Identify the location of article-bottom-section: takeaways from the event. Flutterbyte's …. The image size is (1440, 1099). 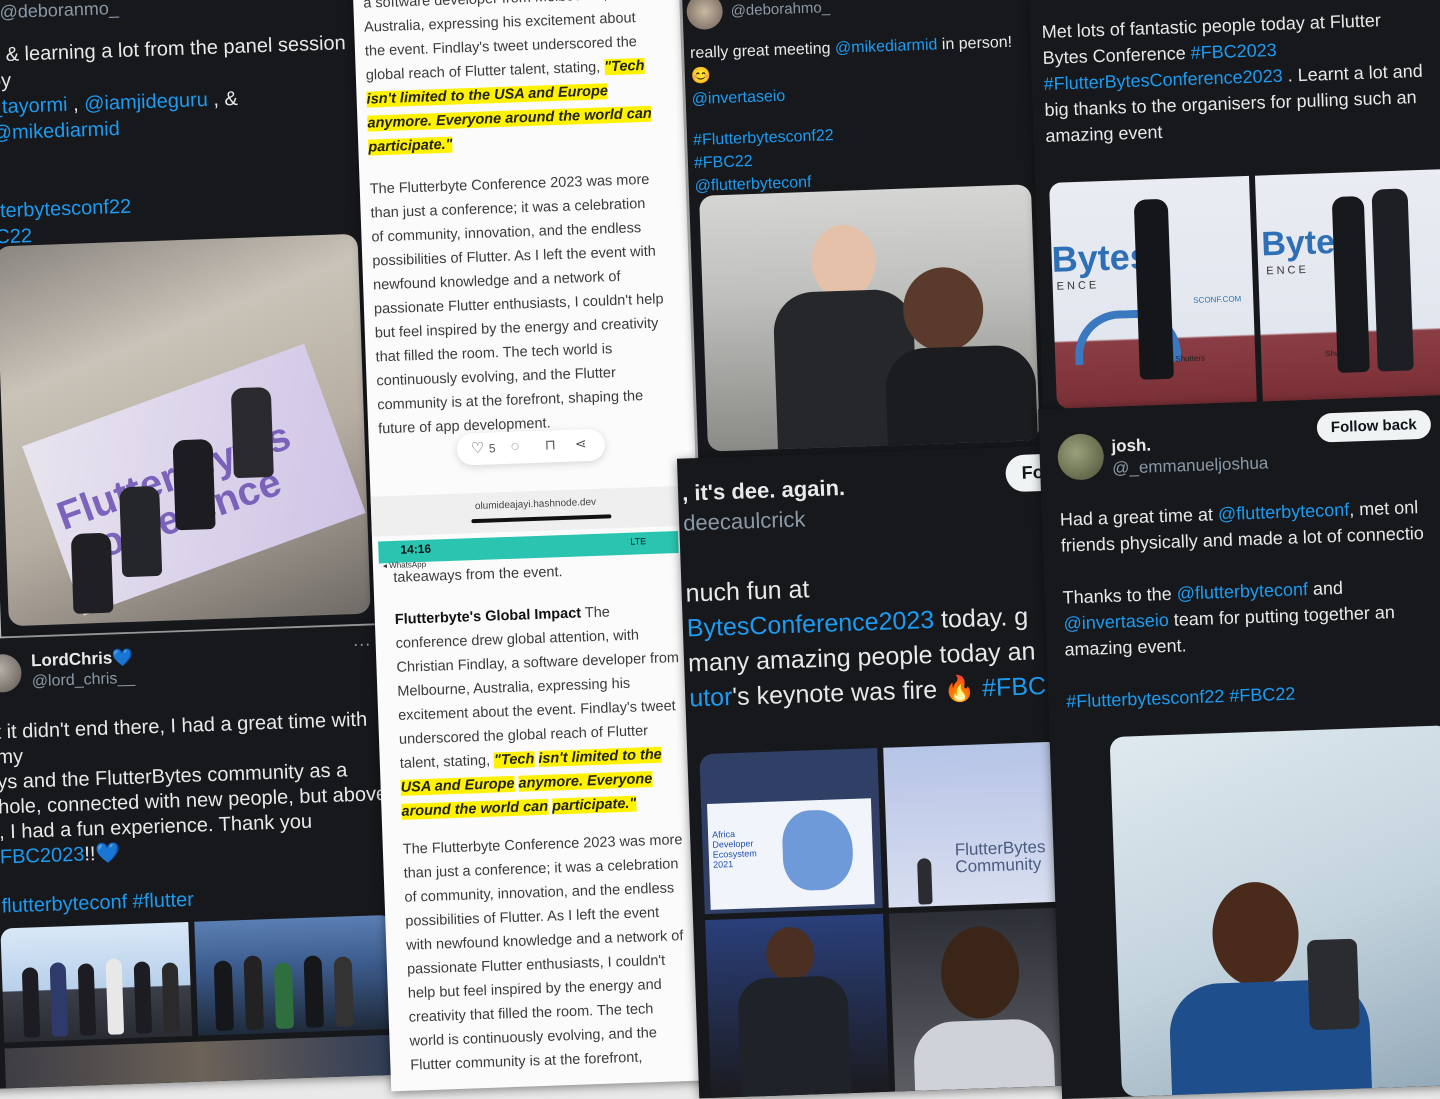
(545, 823).